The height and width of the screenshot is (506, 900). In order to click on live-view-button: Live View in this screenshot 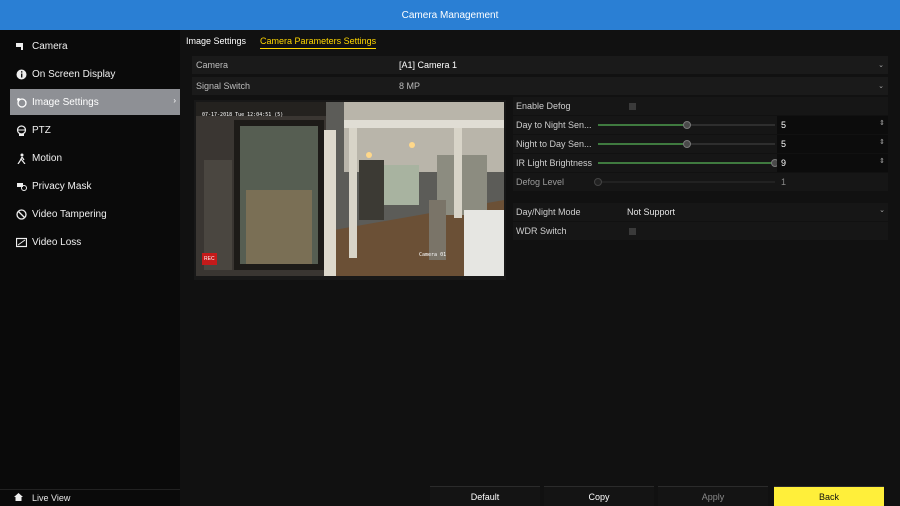, I will do `click(90, 497)`.